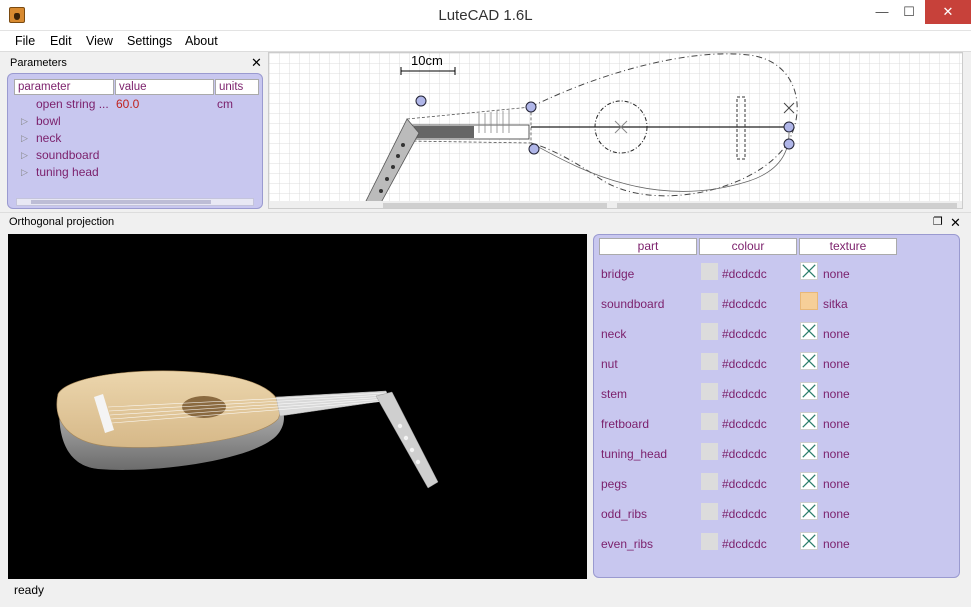 The height and width of the screenshot is (607, 971). I want to click on part-row-soundboard: soundboard #dcdcdc sitka, so click(776, 305).